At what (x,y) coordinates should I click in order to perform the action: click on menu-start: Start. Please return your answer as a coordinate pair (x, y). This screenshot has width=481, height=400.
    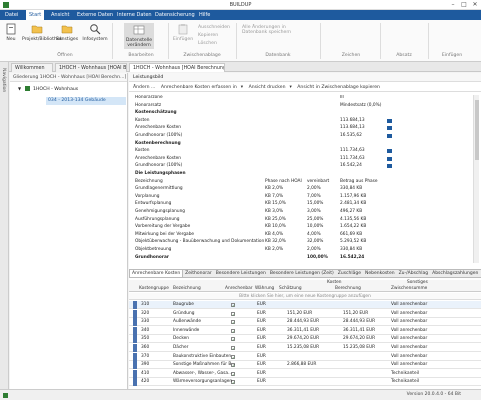
    Looking at the image, I should click on (35, 15).